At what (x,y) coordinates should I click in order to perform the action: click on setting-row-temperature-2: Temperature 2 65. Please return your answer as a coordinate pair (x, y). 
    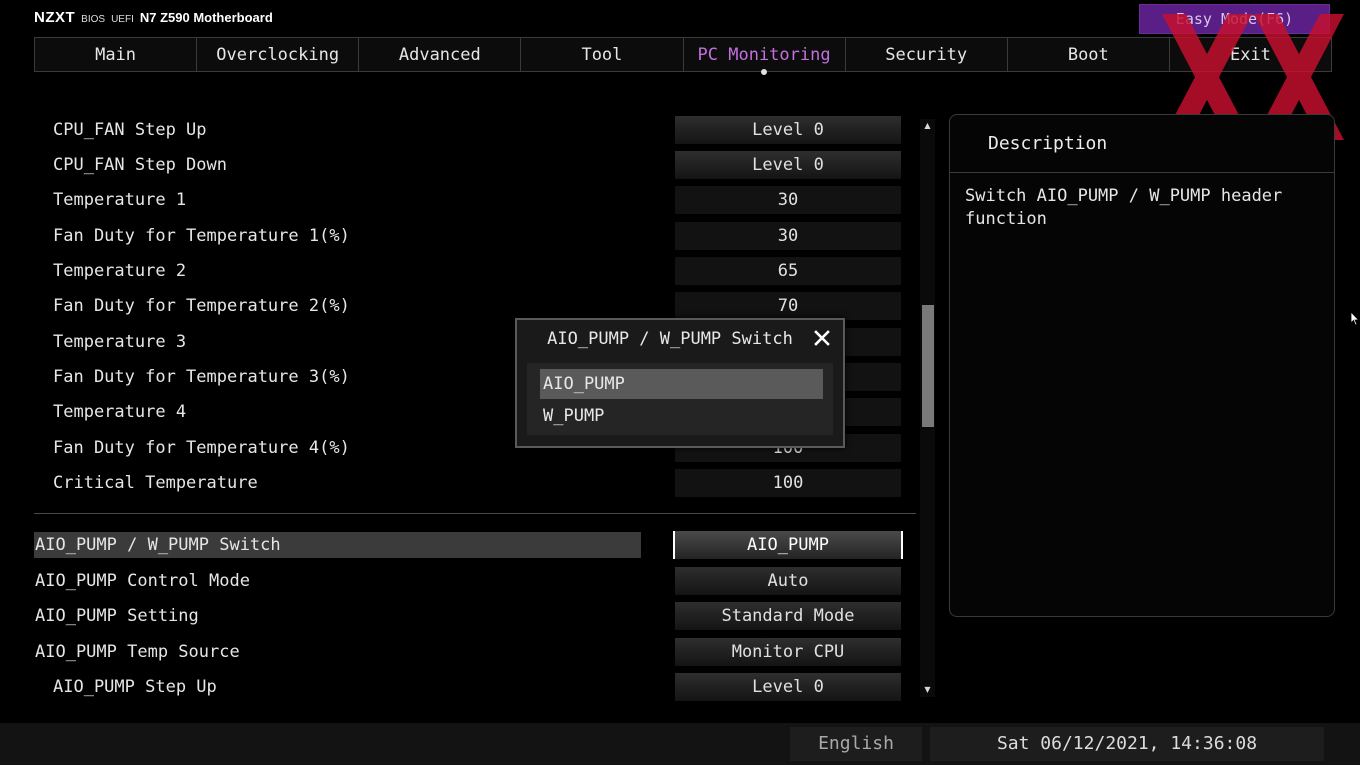
    Looking at the image, I should click on (475, 271).